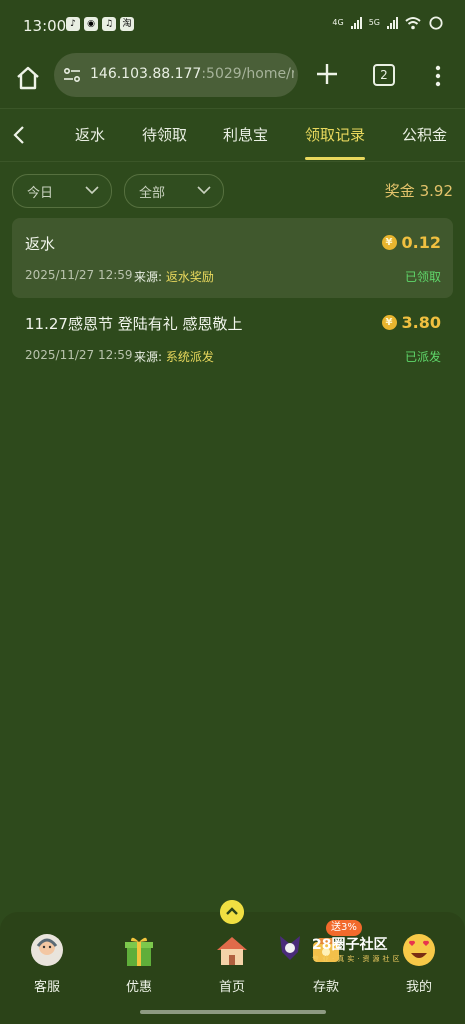 This screenshot has height=1024, width=465. Describe the element at coordinates (247, 74) in the screenshot. I see `url-path: :5029/home/rece` at that location.